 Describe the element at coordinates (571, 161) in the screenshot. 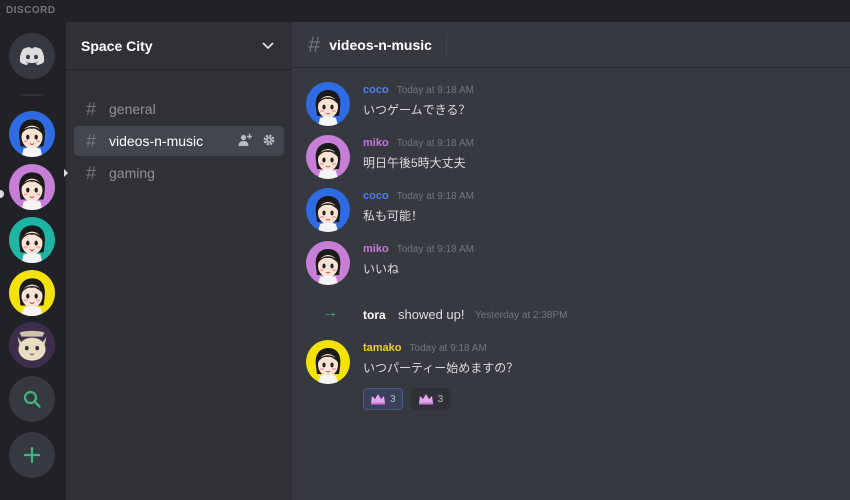

I see `message: miko Today at 9:18 AM 明日午後5時大丈夫` at that location.